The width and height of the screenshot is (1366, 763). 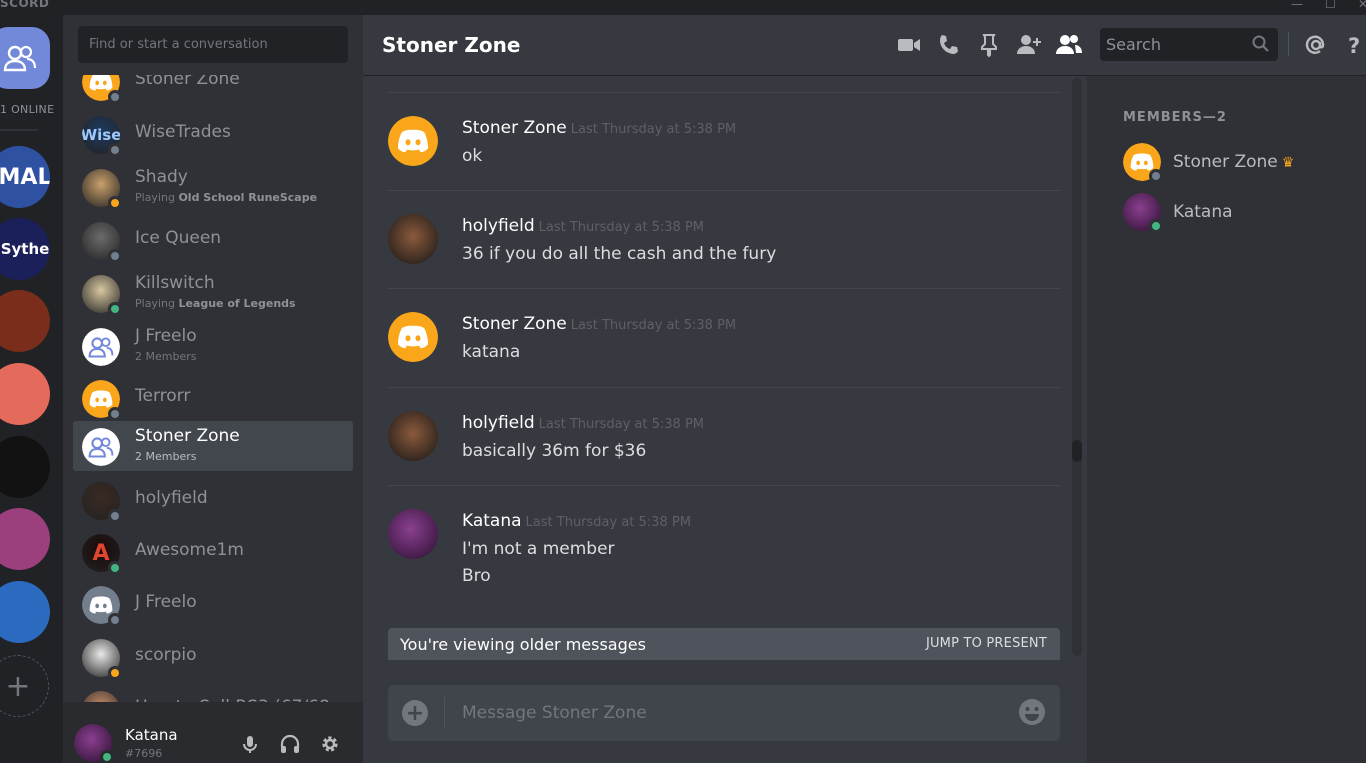 I want to click on owner-crown-icon: ♛, so click(x=1288, y=163).